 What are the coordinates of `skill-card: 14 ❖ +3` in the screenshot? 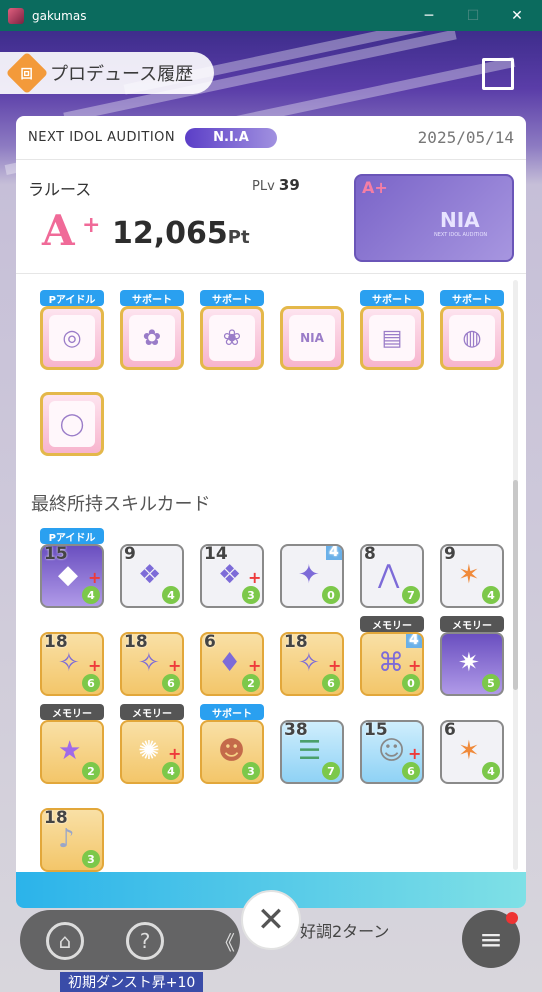 It's located at (232, 576).